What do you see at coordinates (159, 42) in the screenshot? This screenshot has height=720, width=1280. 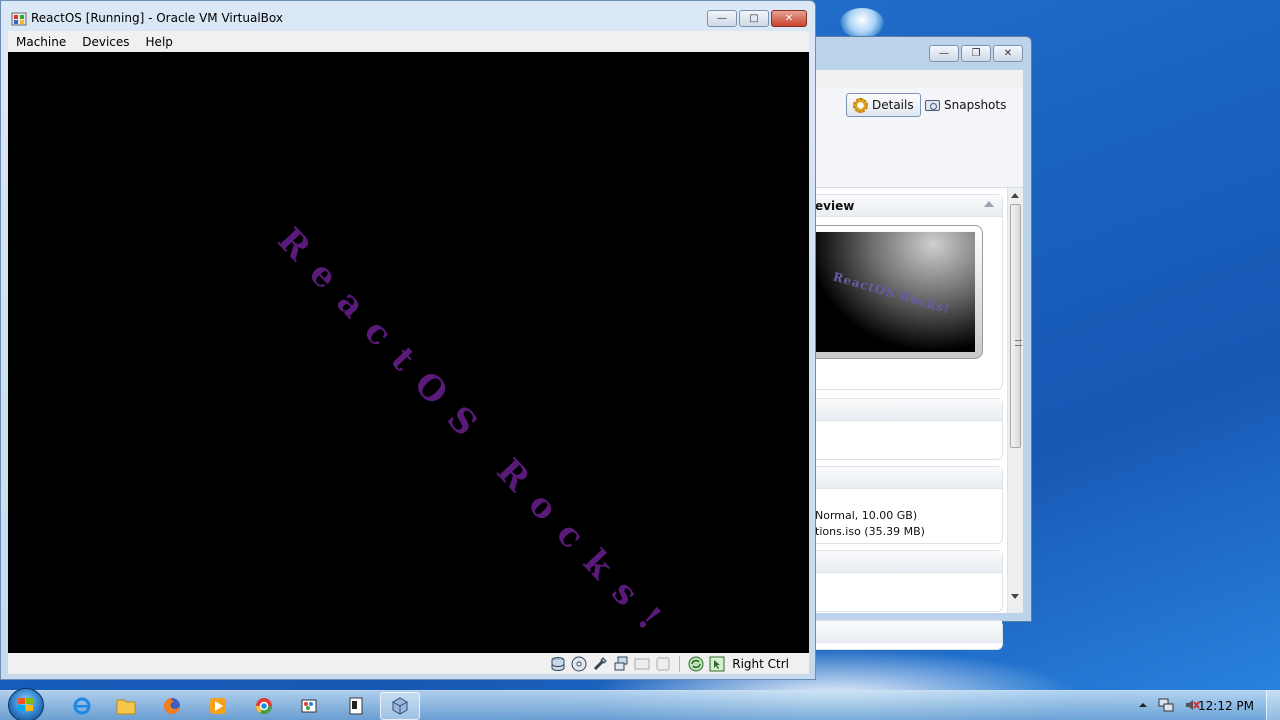 I see `menu-help: Help` at bounding box center [159, 42].